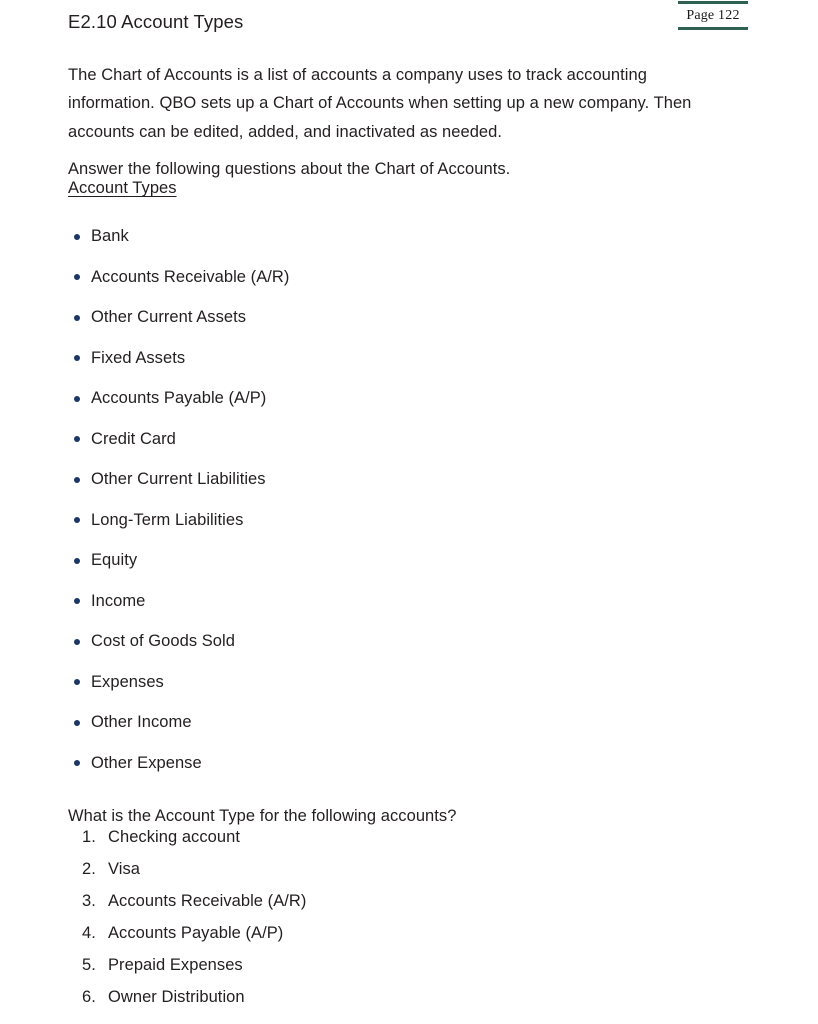 This screenshot has height=1024, width=818. What do you see at coordinates (368, 837) in the screenshot?
I see `list-item: 1. Checking account` at bounding box center [368, 837].